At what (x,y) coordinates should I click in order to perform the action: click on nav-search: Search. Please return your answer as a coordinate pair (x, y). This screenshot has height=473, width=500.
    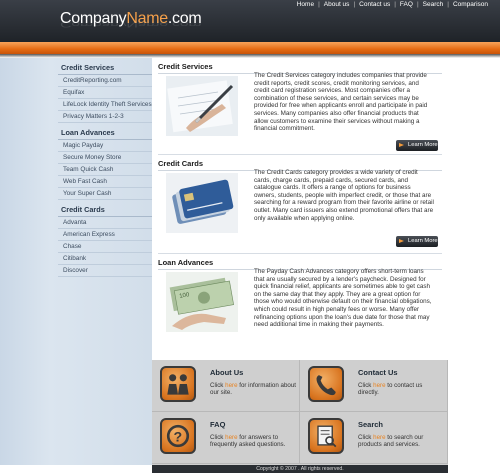
    Looking at the image, I should click on (433, 4).